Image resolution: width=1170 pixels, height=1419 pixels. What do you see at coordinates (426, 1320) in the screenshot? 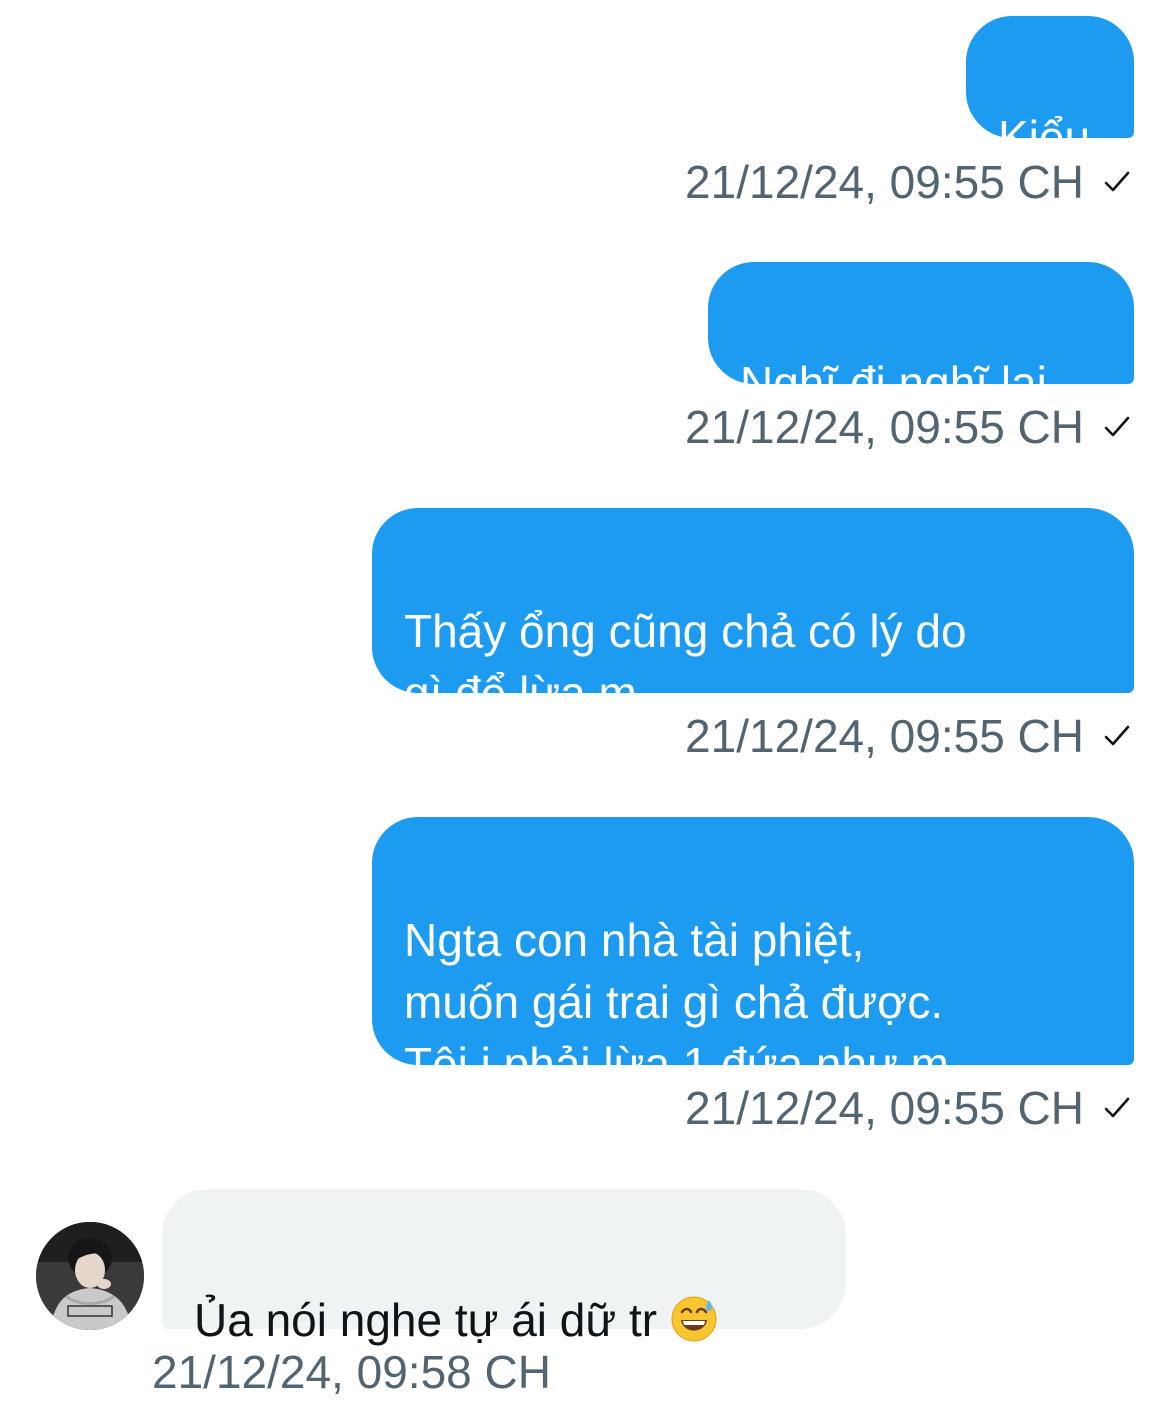
I see `message-text: Ủa nói nghe tự ái dữ tr` at bounding box center [426, 1320].